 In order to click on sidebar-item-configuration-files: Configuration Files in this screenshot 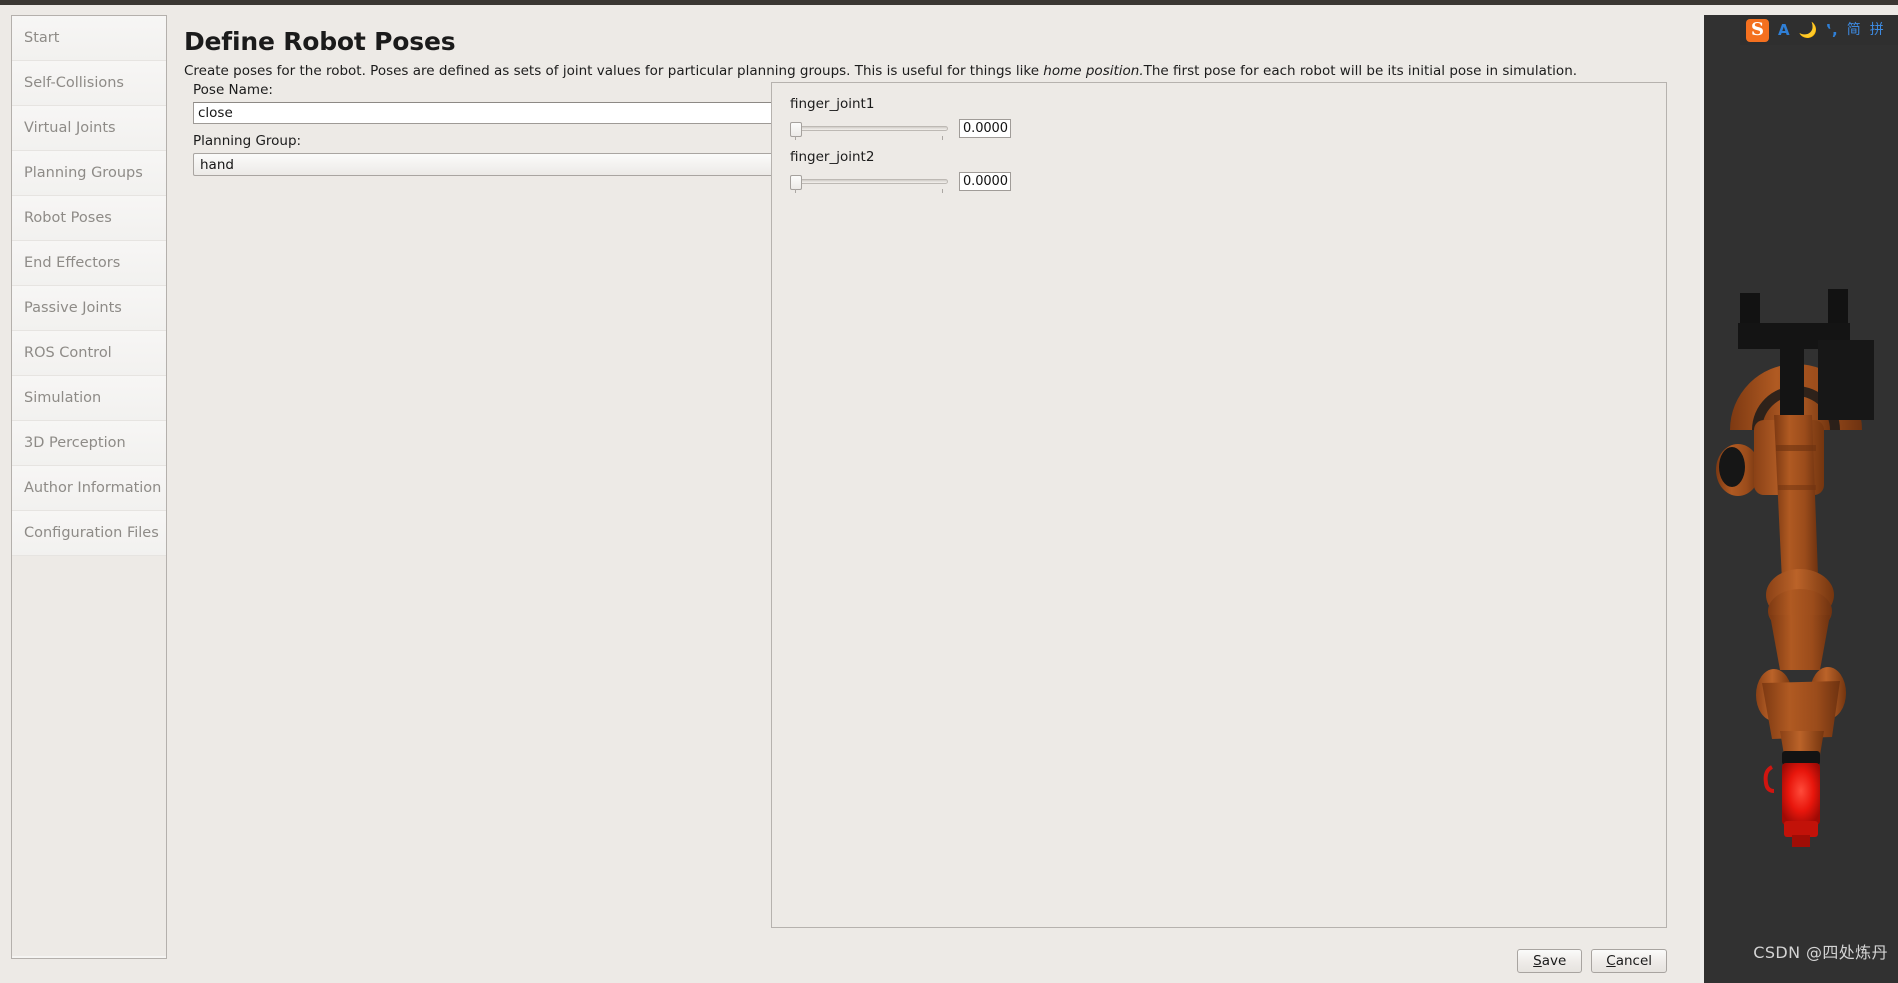, I will do `click(89, 533)`.